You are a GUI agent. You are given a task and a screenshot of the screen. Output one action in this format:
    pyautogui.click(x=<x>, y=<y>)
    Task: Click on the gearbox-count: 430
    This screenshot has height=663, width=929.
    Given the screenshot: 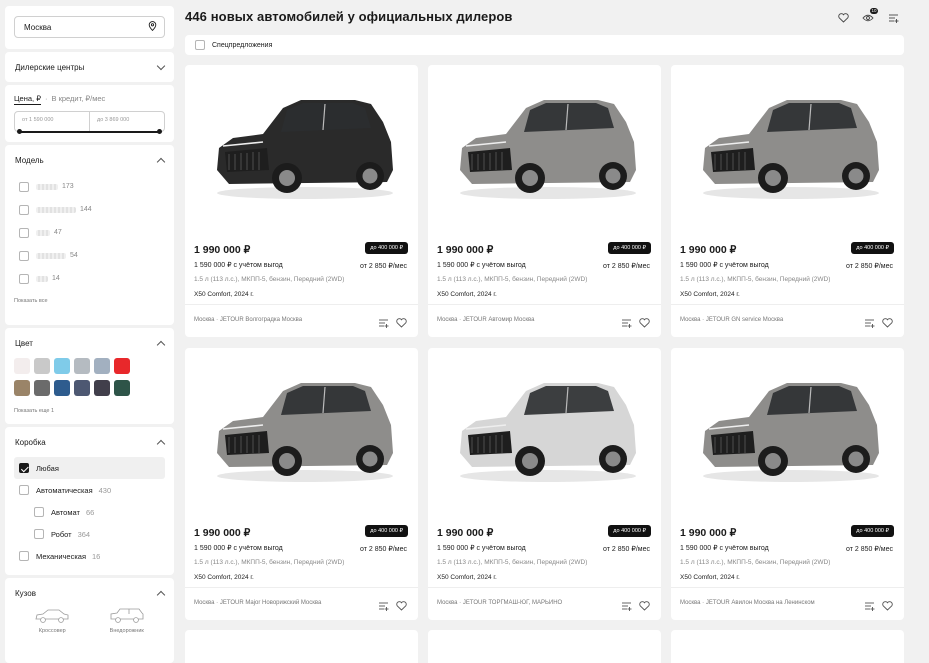 What is the action you would take?
    pyautogui.click(x=105, y=490)
    